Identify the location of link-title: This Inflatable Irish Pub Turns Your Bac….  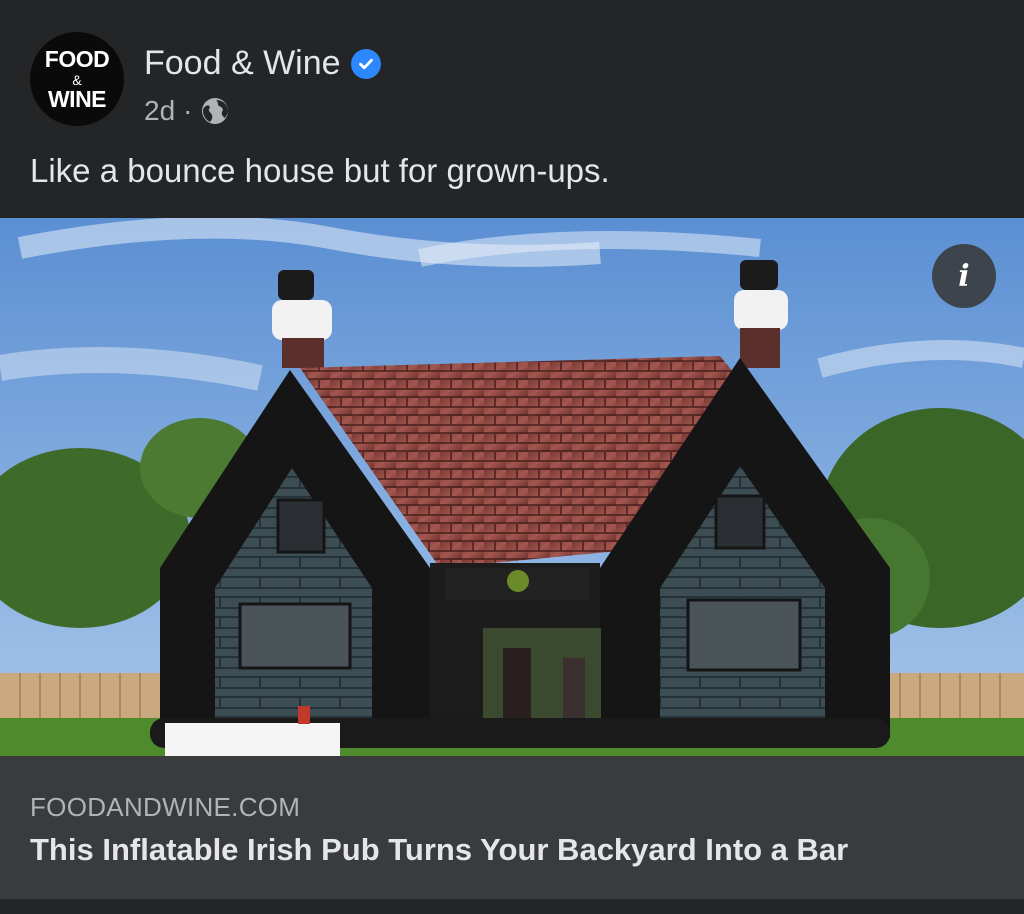
(439, 850).